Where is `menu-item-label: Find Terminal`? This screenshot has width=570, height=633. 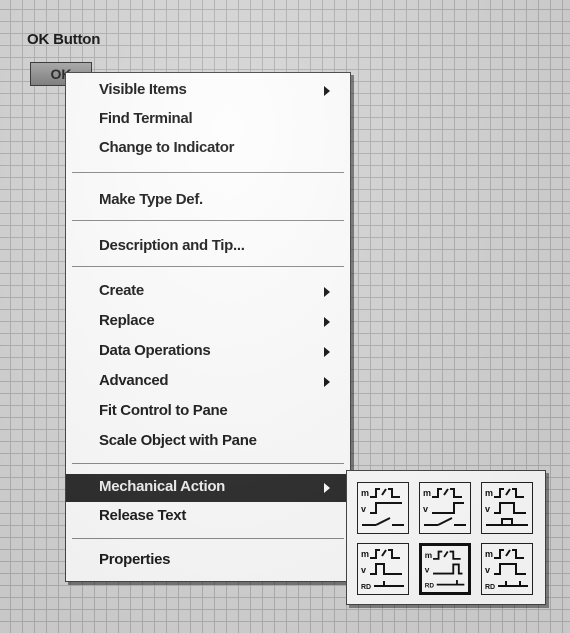
menu-item-label: Find Terminal is located at coordinates (146, 118).